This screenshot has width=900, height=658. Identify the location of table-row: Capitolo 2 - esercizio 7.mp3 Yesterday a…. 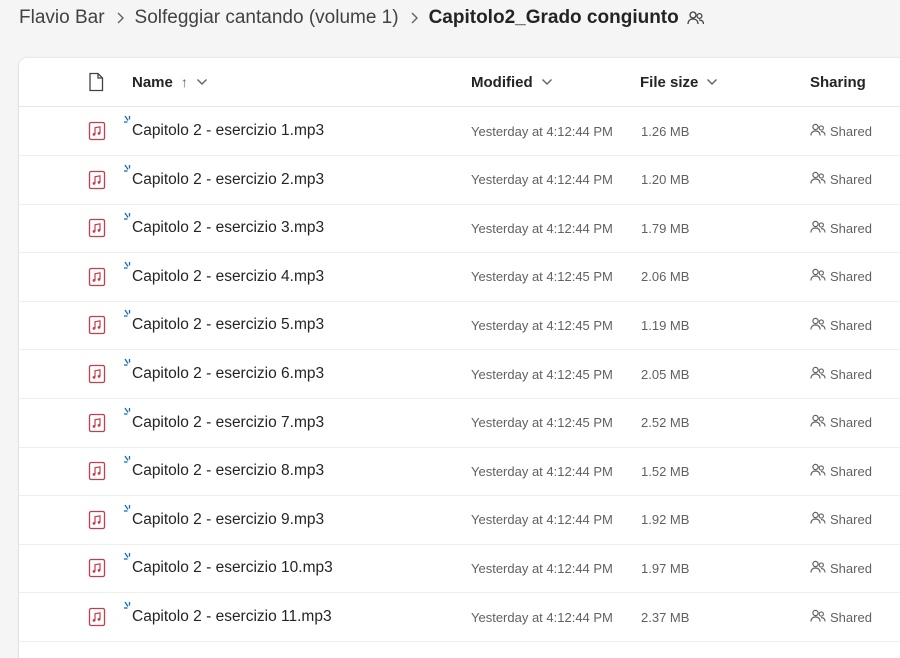
(459, 423).